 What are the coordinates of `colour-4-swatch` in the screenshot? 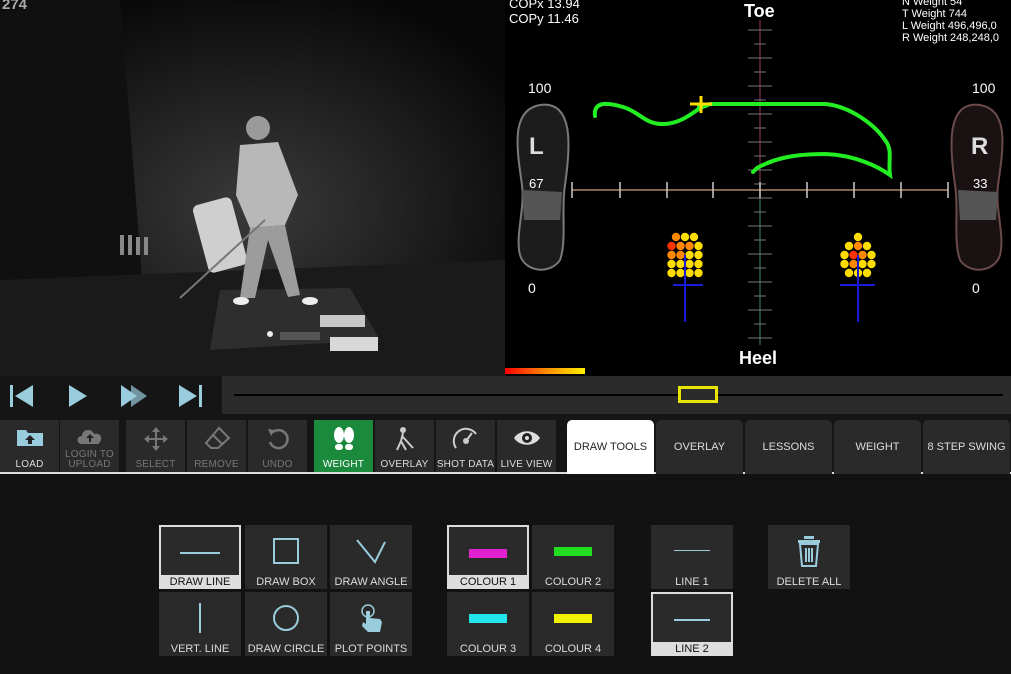 It's located at (573, 618).